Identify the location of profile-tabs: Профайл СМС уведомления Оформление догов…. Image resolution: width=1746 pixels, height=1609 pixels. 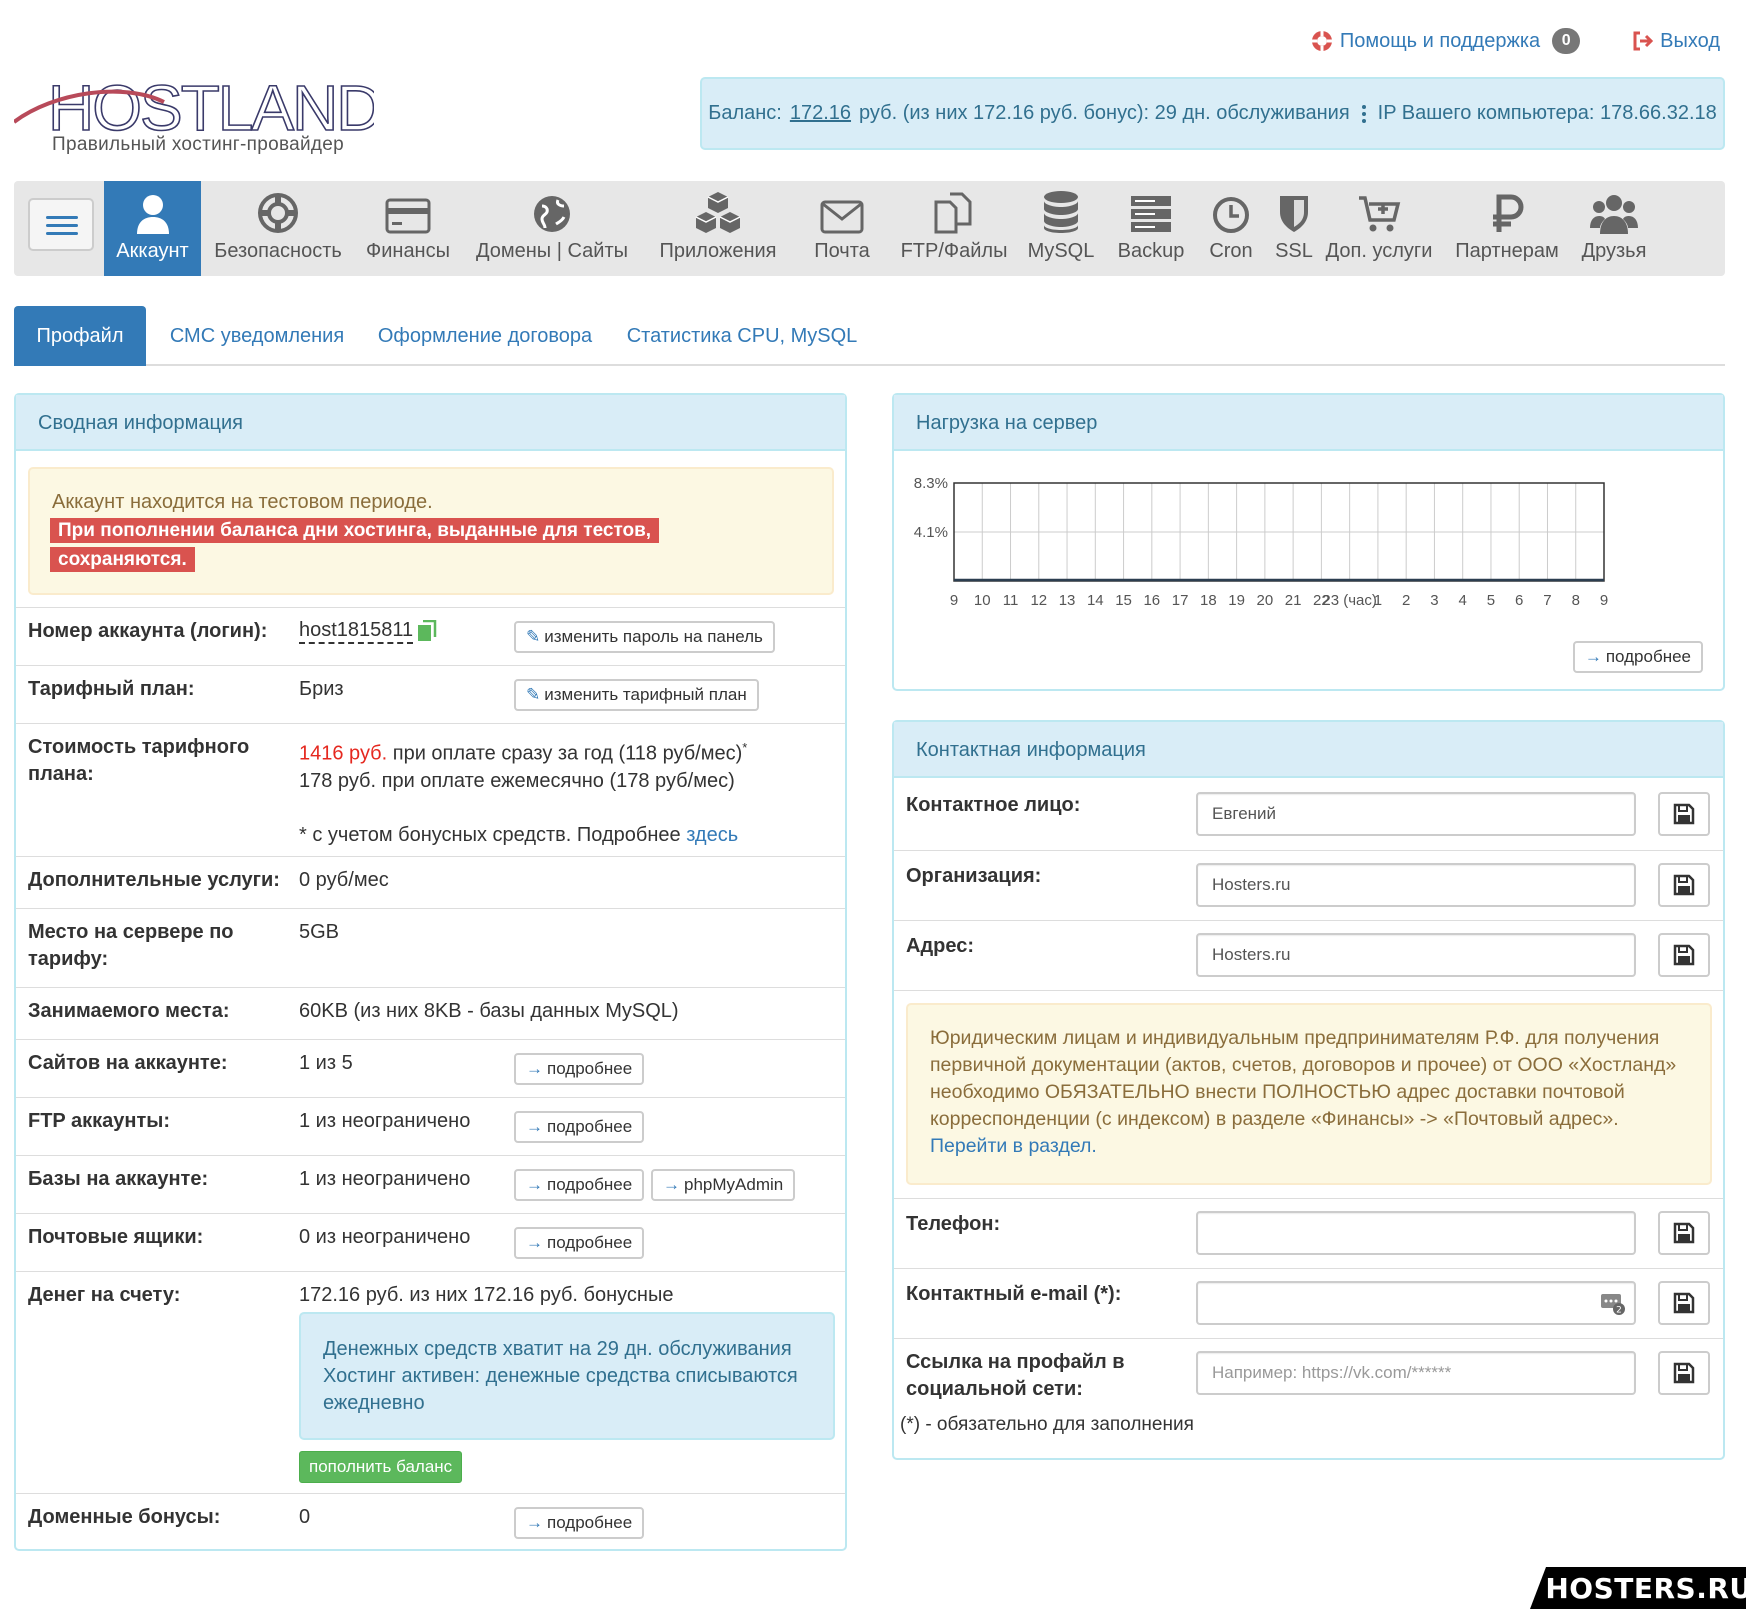
(869, 336).